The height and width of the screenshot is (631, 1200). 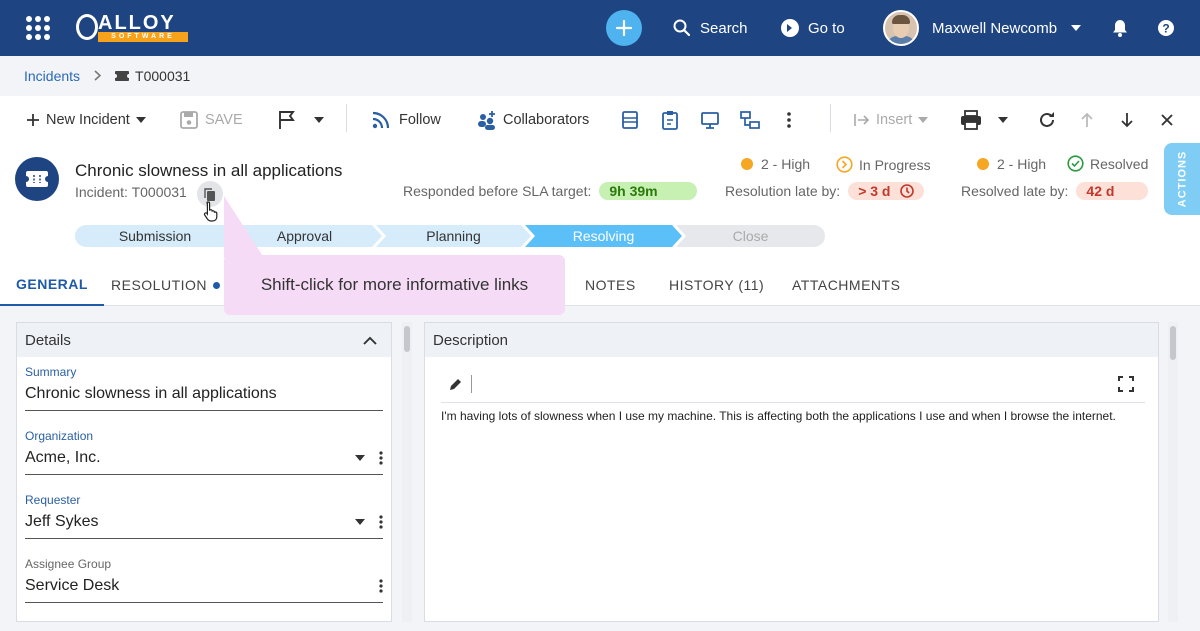 I want to click on requester-field: Requester Jeff Sykes, so click(x=204, y=516).